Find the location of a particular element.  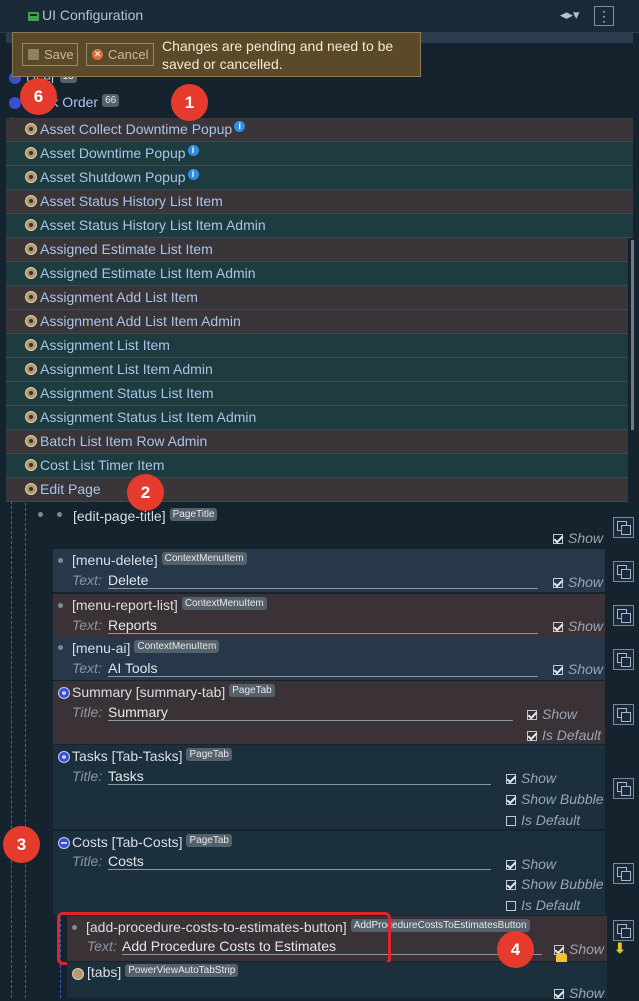

text-field: Summary is located at coordinates (310, 712).